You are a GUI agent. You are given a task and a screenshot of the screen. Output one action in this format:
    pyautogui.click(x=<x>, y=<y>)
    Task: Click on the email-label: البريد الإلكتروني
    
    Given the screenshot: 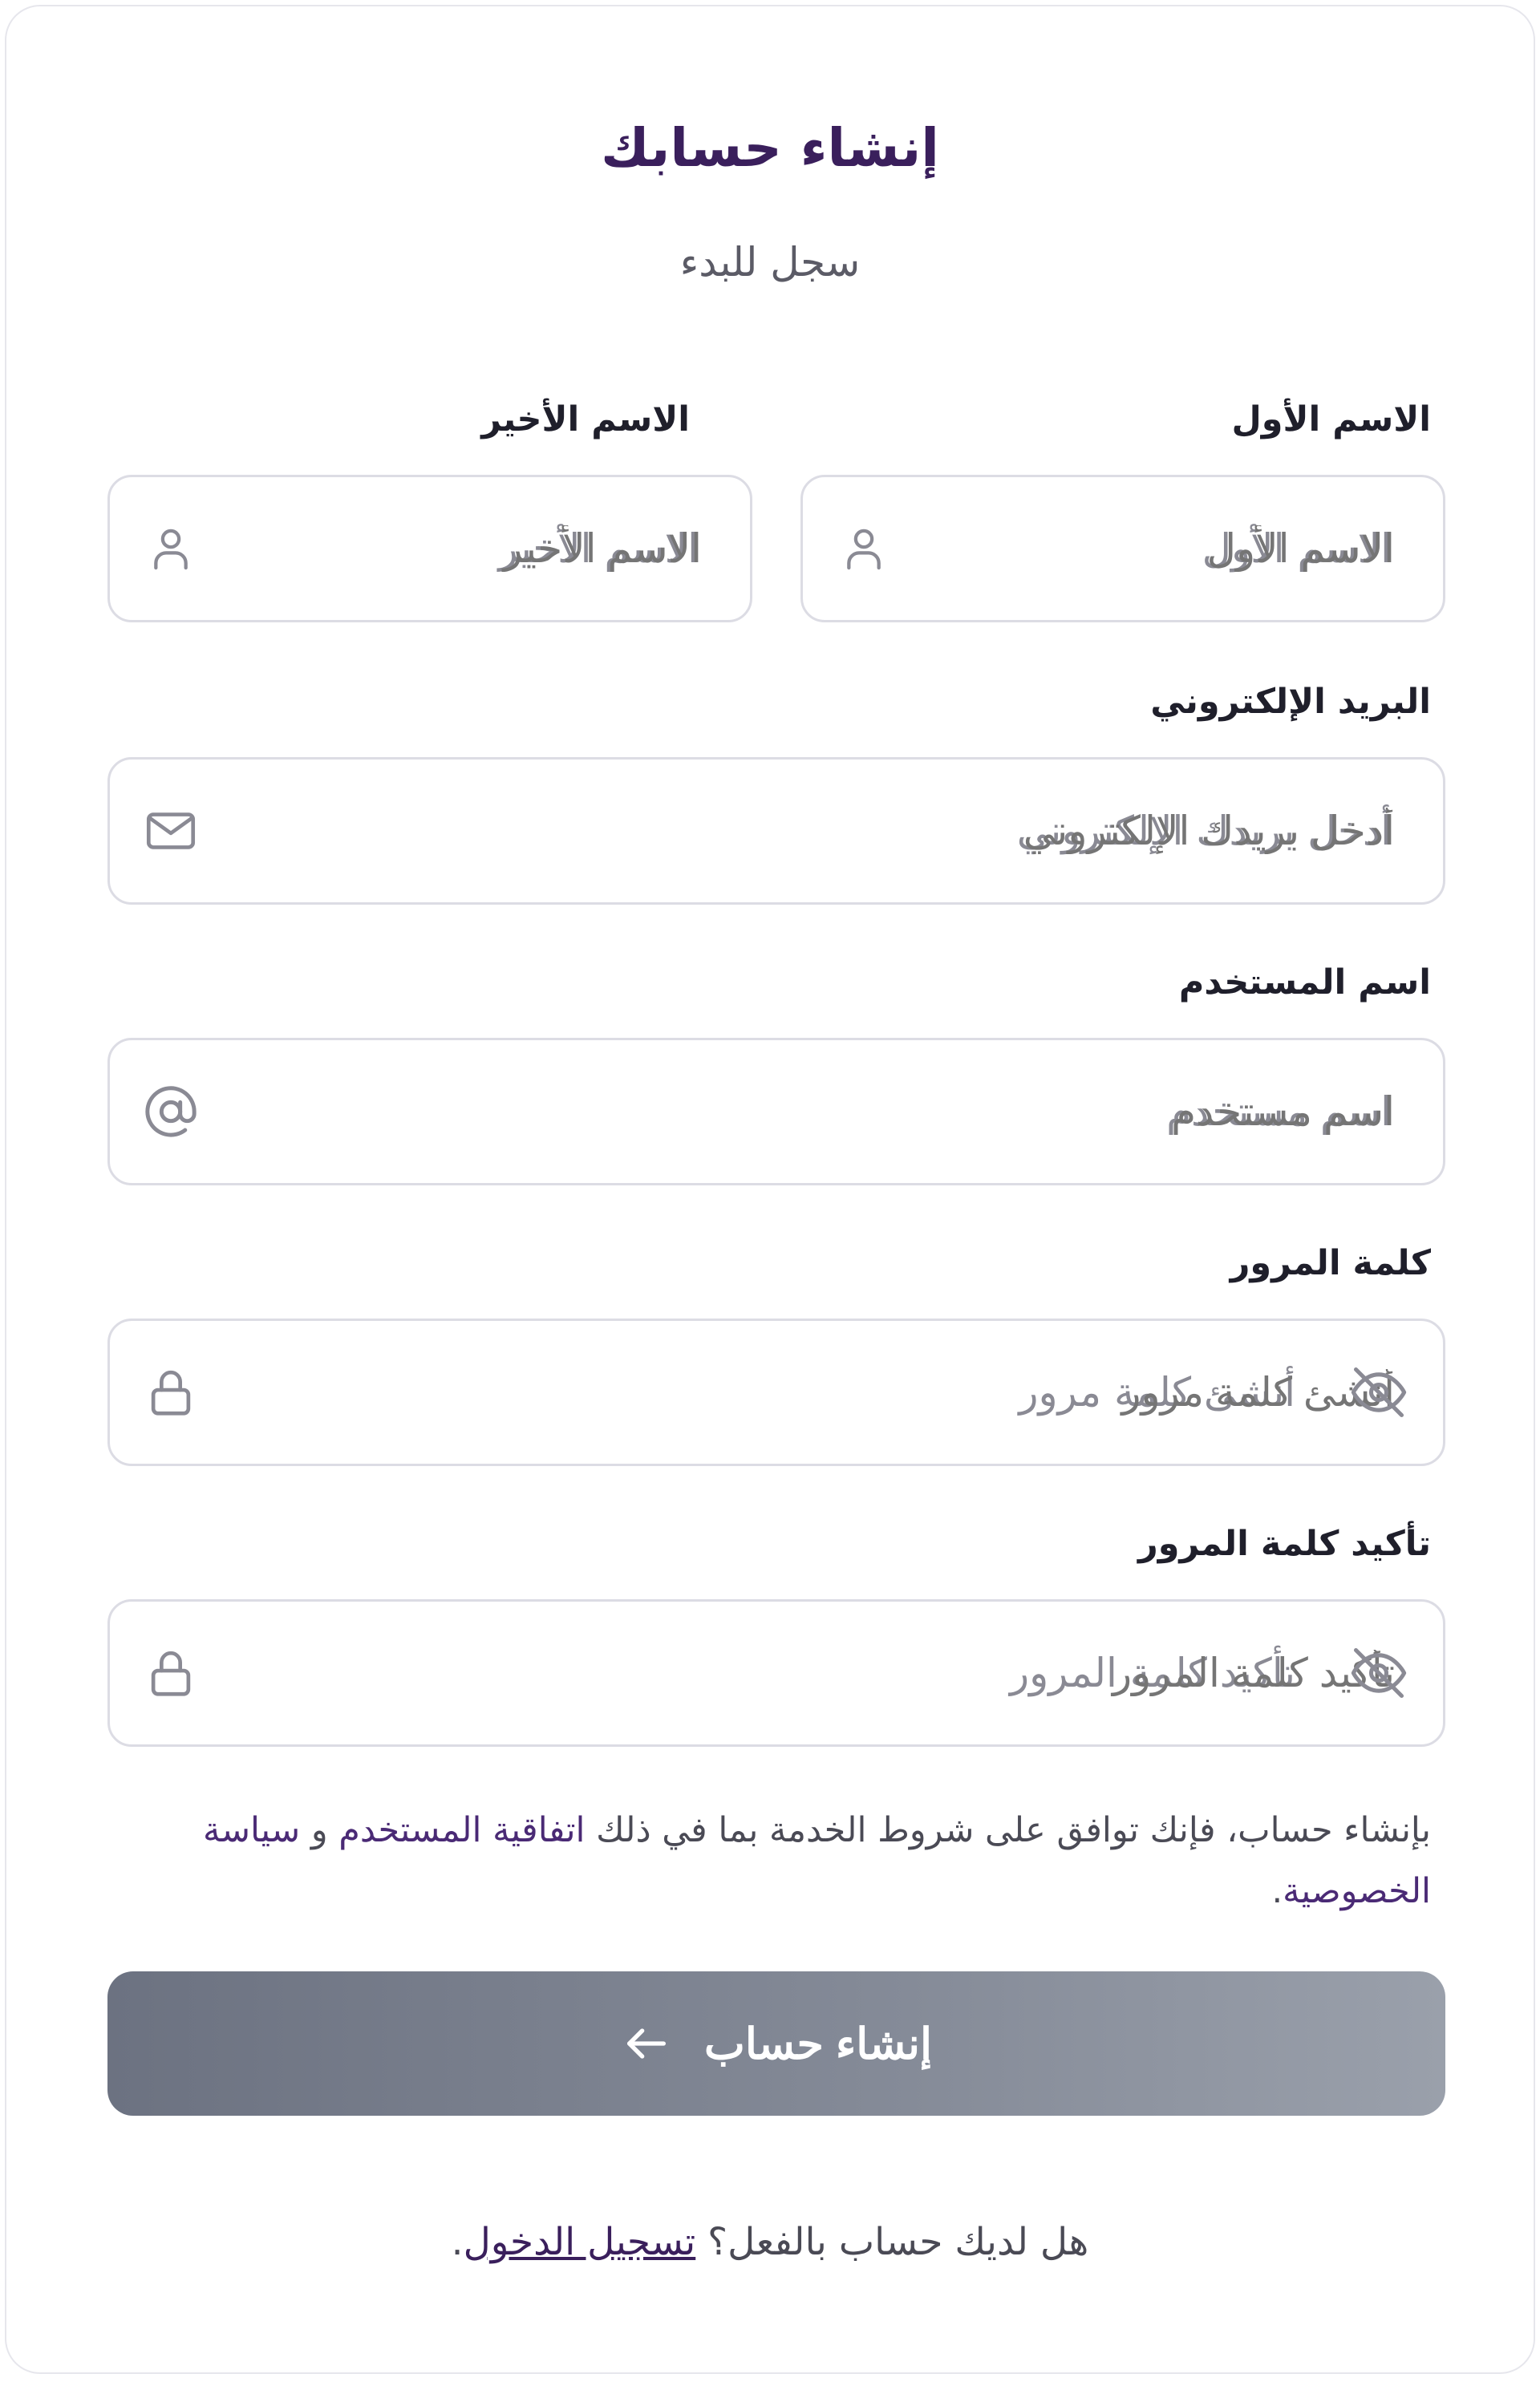 What is the action you would take?
    pyautogui.click(x=1290, y=702)
    